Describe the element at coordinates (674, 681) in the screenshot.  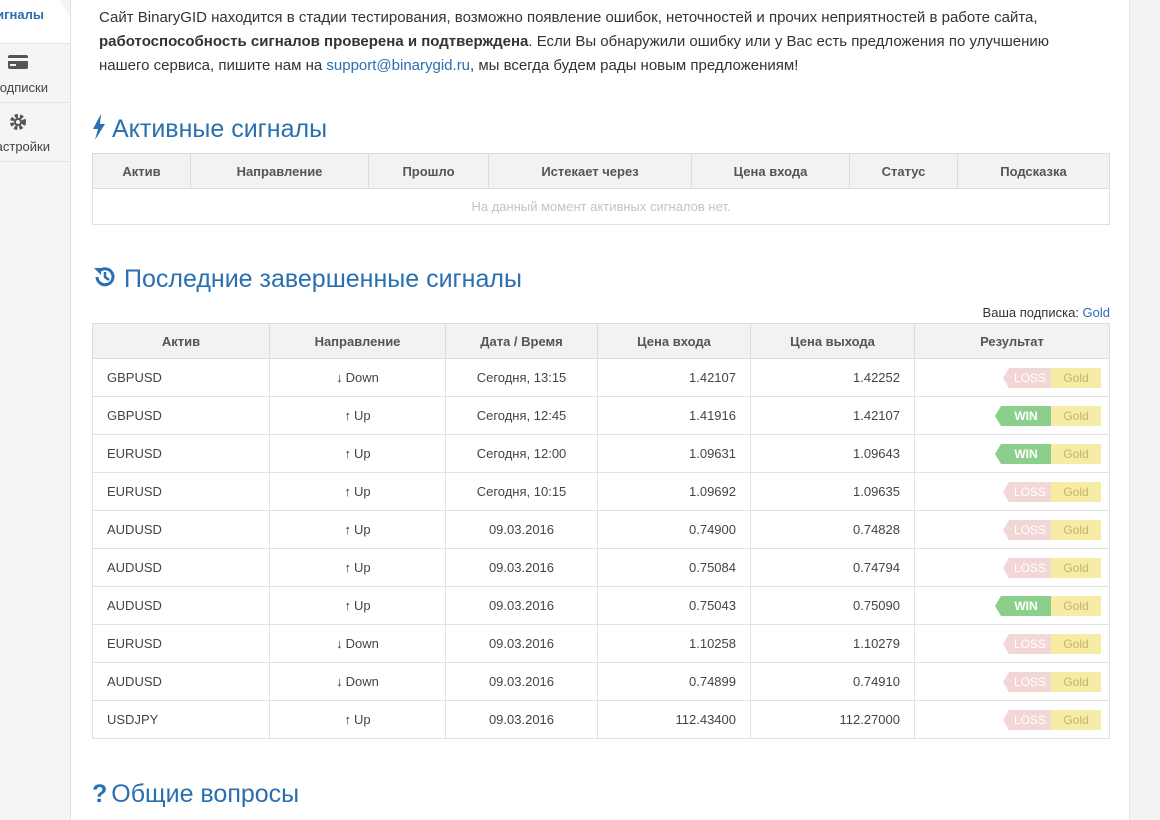
I see `entry-price-cell: 0.74899` at that location.